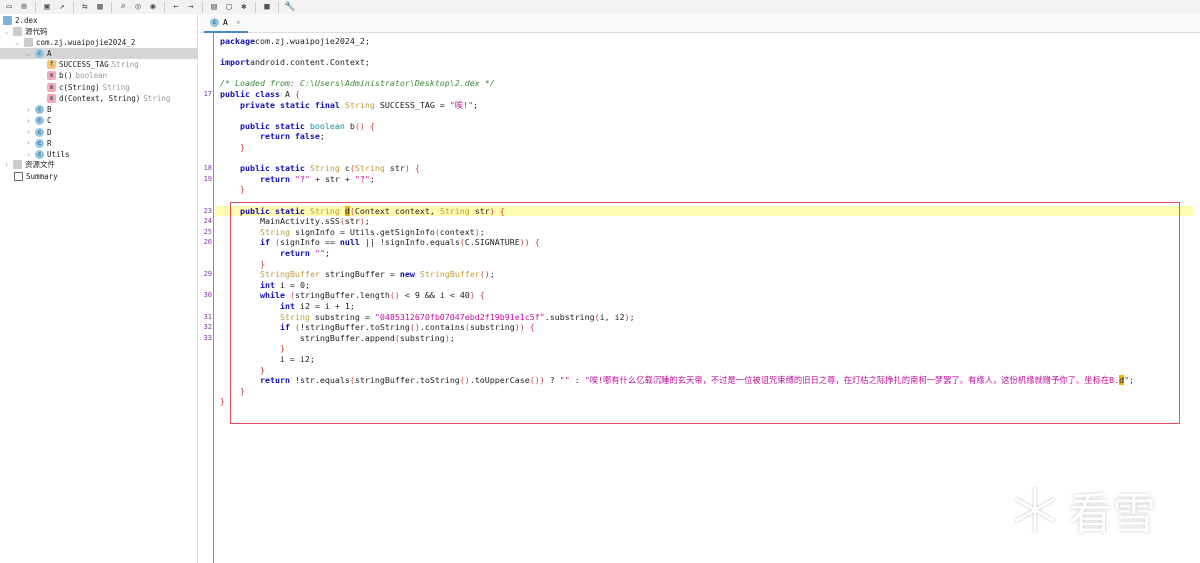 The height and width of the screenshot is (563, 1200). I want to click on tree-item-source: ⌵ 源代码, so click(25, 31).